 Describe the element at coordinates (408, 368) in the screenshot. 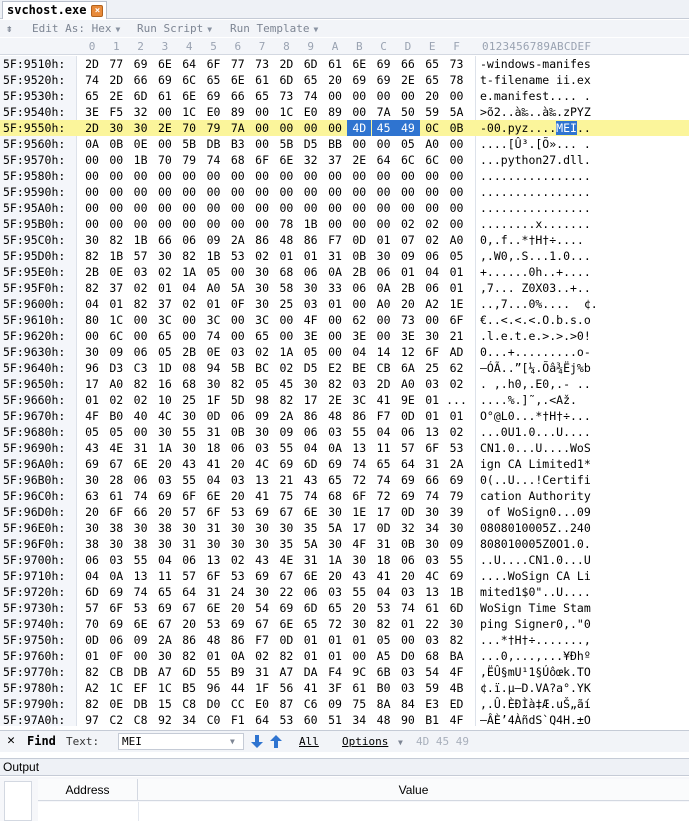

I see `hex-byte: 6A` at that location.